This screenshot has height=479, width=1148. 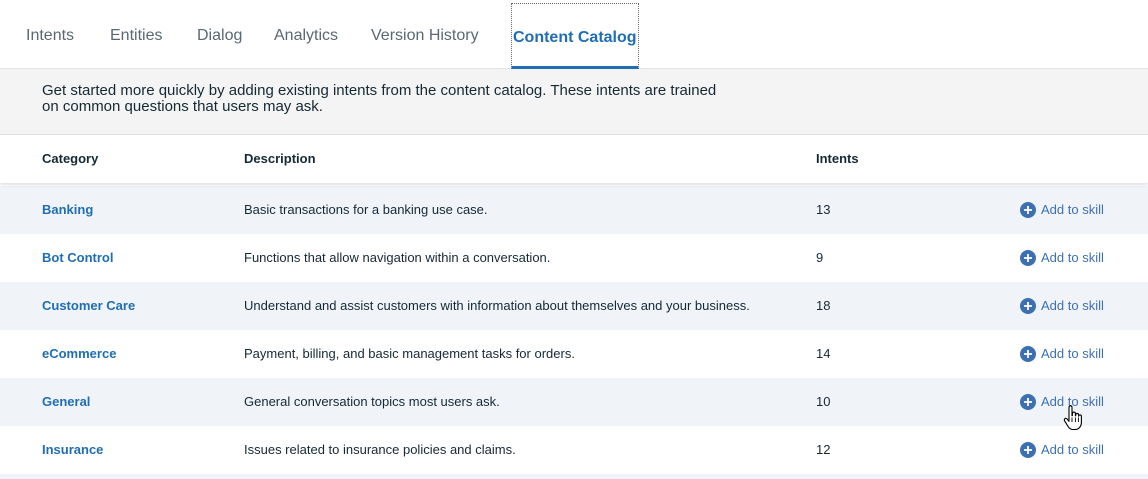 I want to click on tab-analytics: Analytics, so click(x=306, y=34).